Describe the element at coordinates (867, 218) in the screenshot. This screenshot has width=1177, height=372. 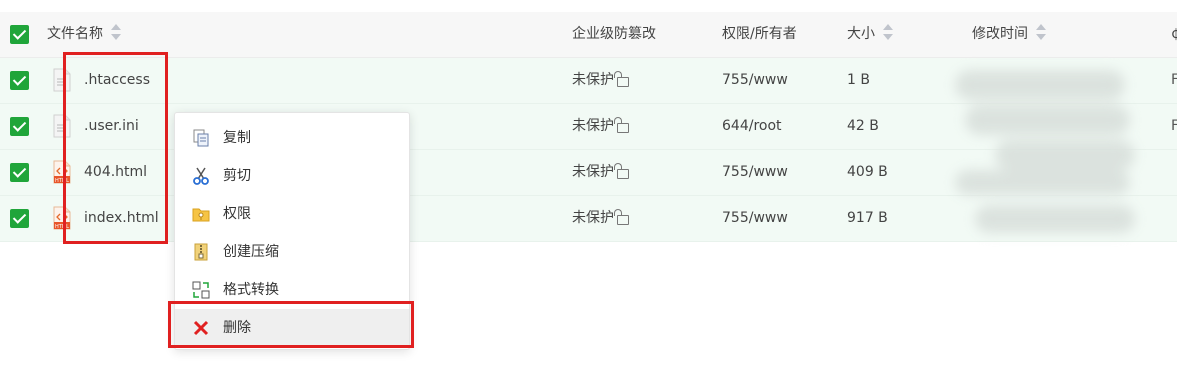
I see `file-size: 917 B` at that location.